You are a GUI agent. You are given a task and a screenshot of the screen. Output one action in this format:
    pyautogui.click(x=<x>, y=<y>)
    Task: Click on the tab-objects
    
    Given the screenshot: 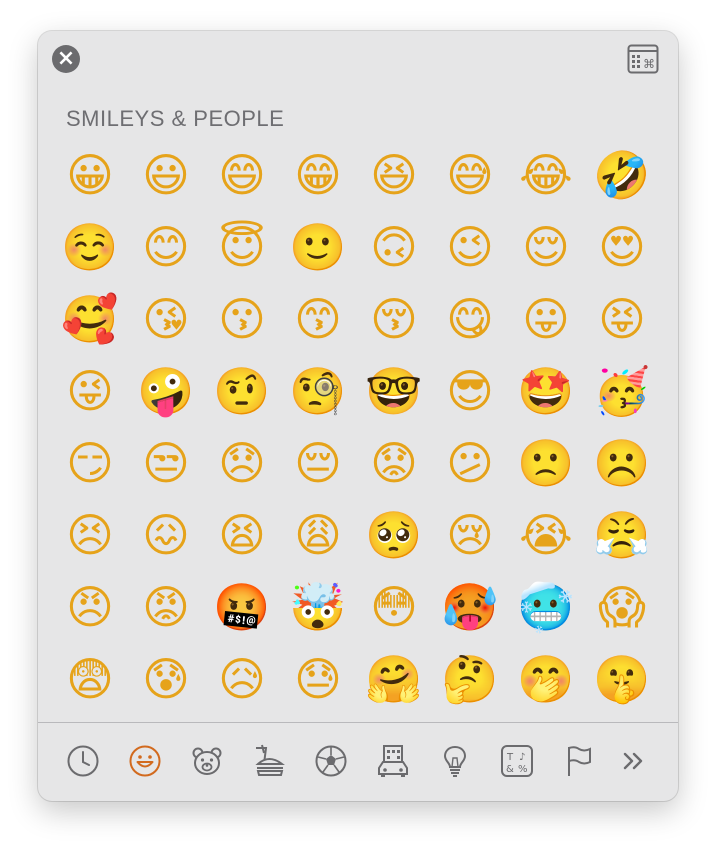 What is the action you would take?
    pyautogui.click(x=455, y=761)
    